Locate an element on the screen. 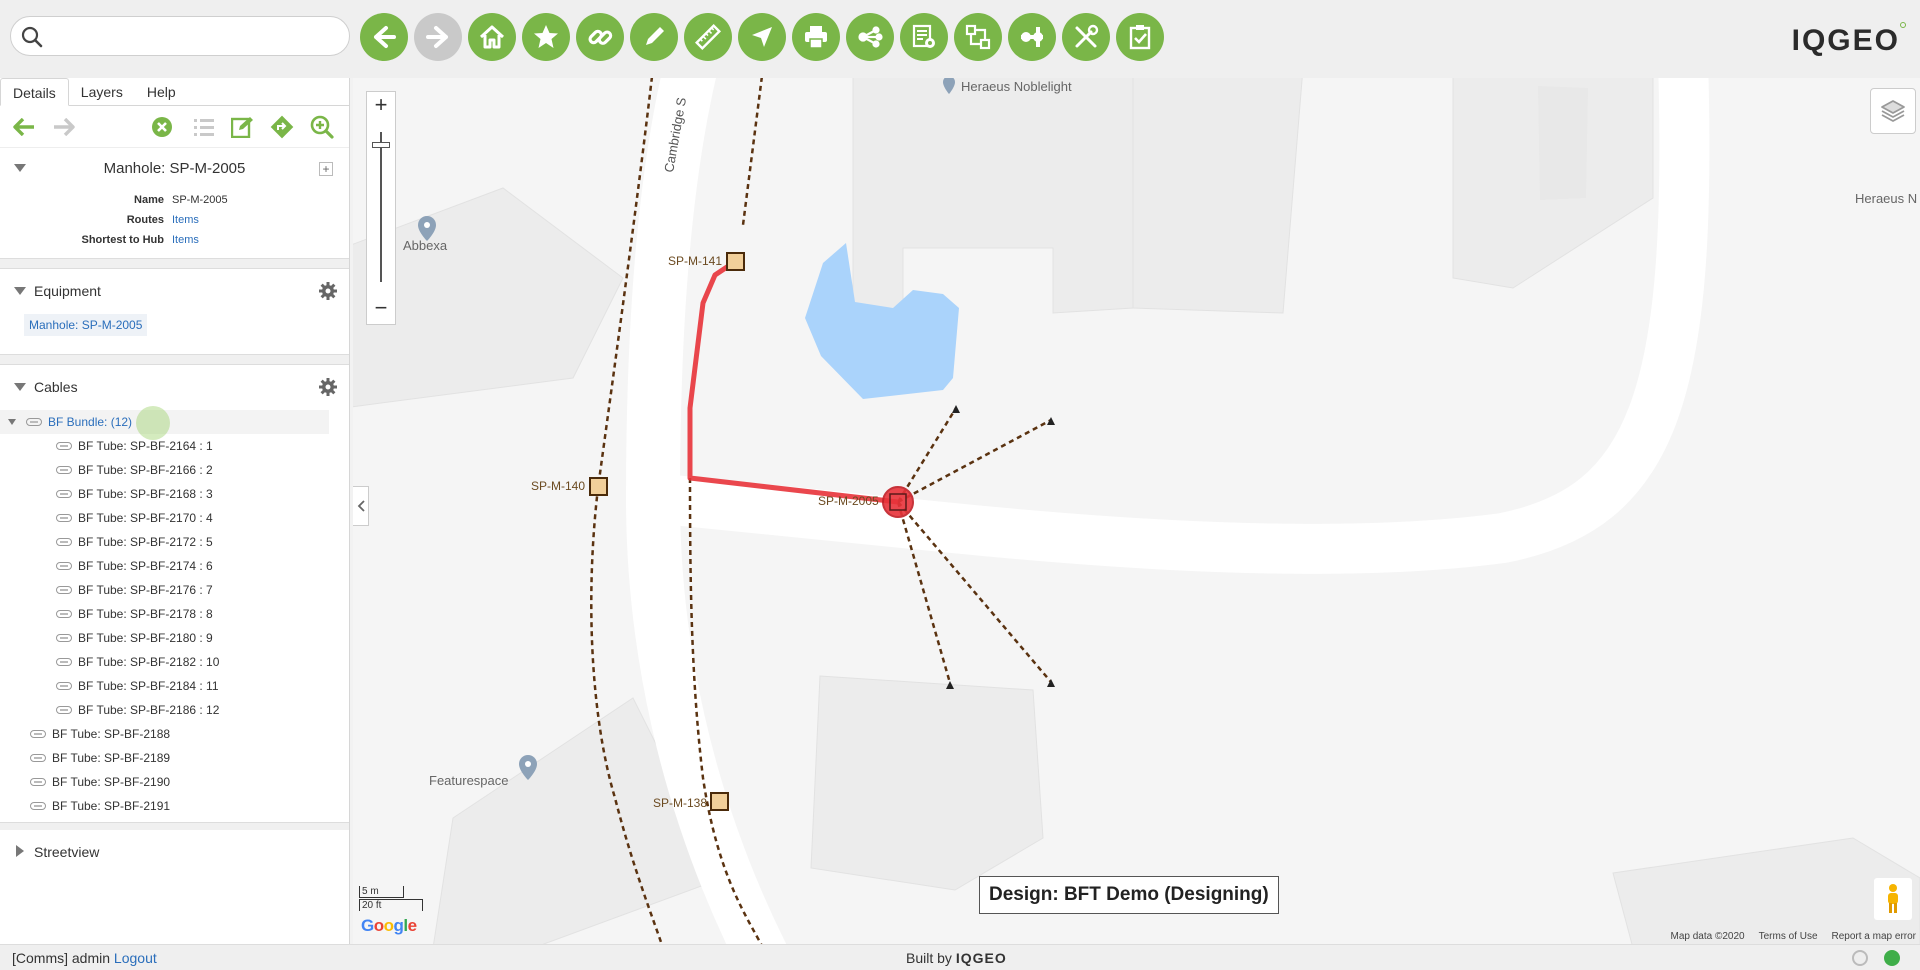  network-trace-button is located at coordinates (978, 37).